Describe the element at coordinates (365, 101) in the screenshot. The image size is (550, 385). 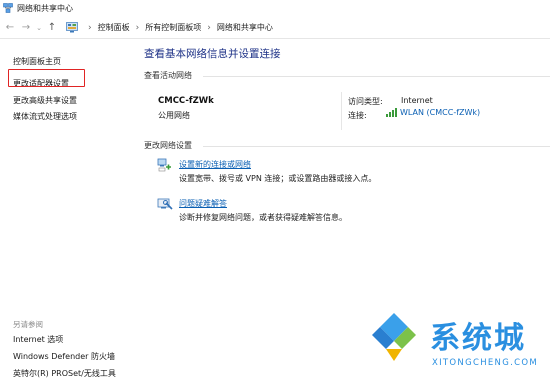
I see `access-type-label: 访问类型:` at that location.